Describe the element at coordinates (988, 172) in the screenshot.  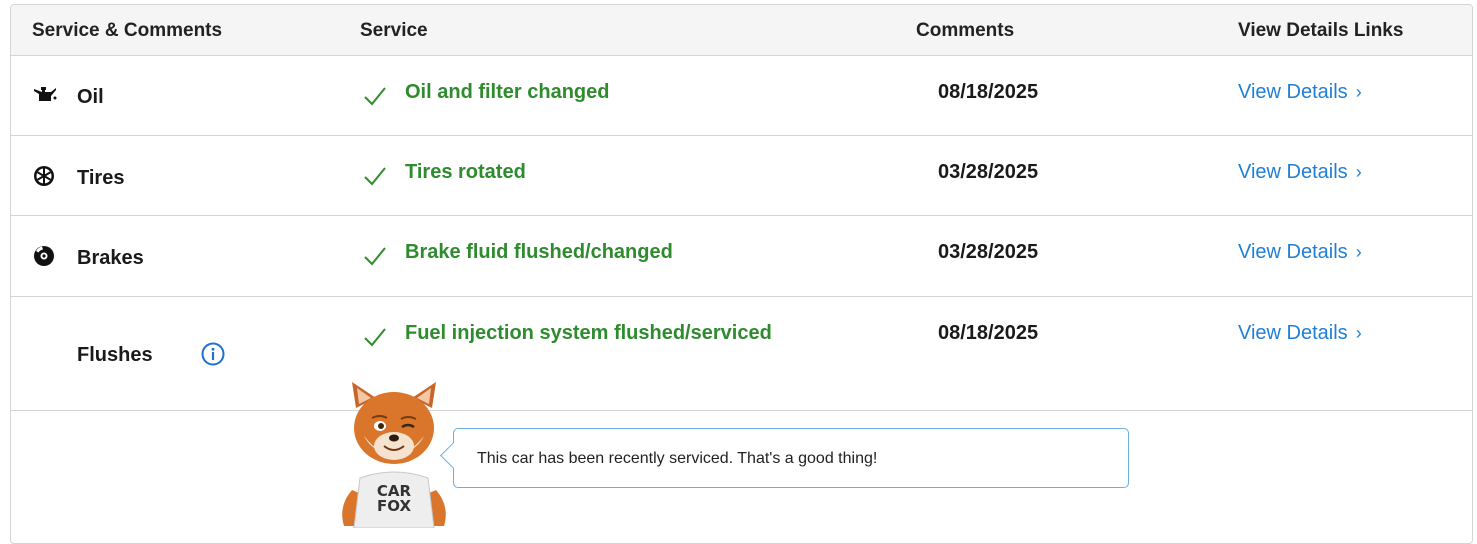
I see `service-date-tires: 03/28/2025` at that location.